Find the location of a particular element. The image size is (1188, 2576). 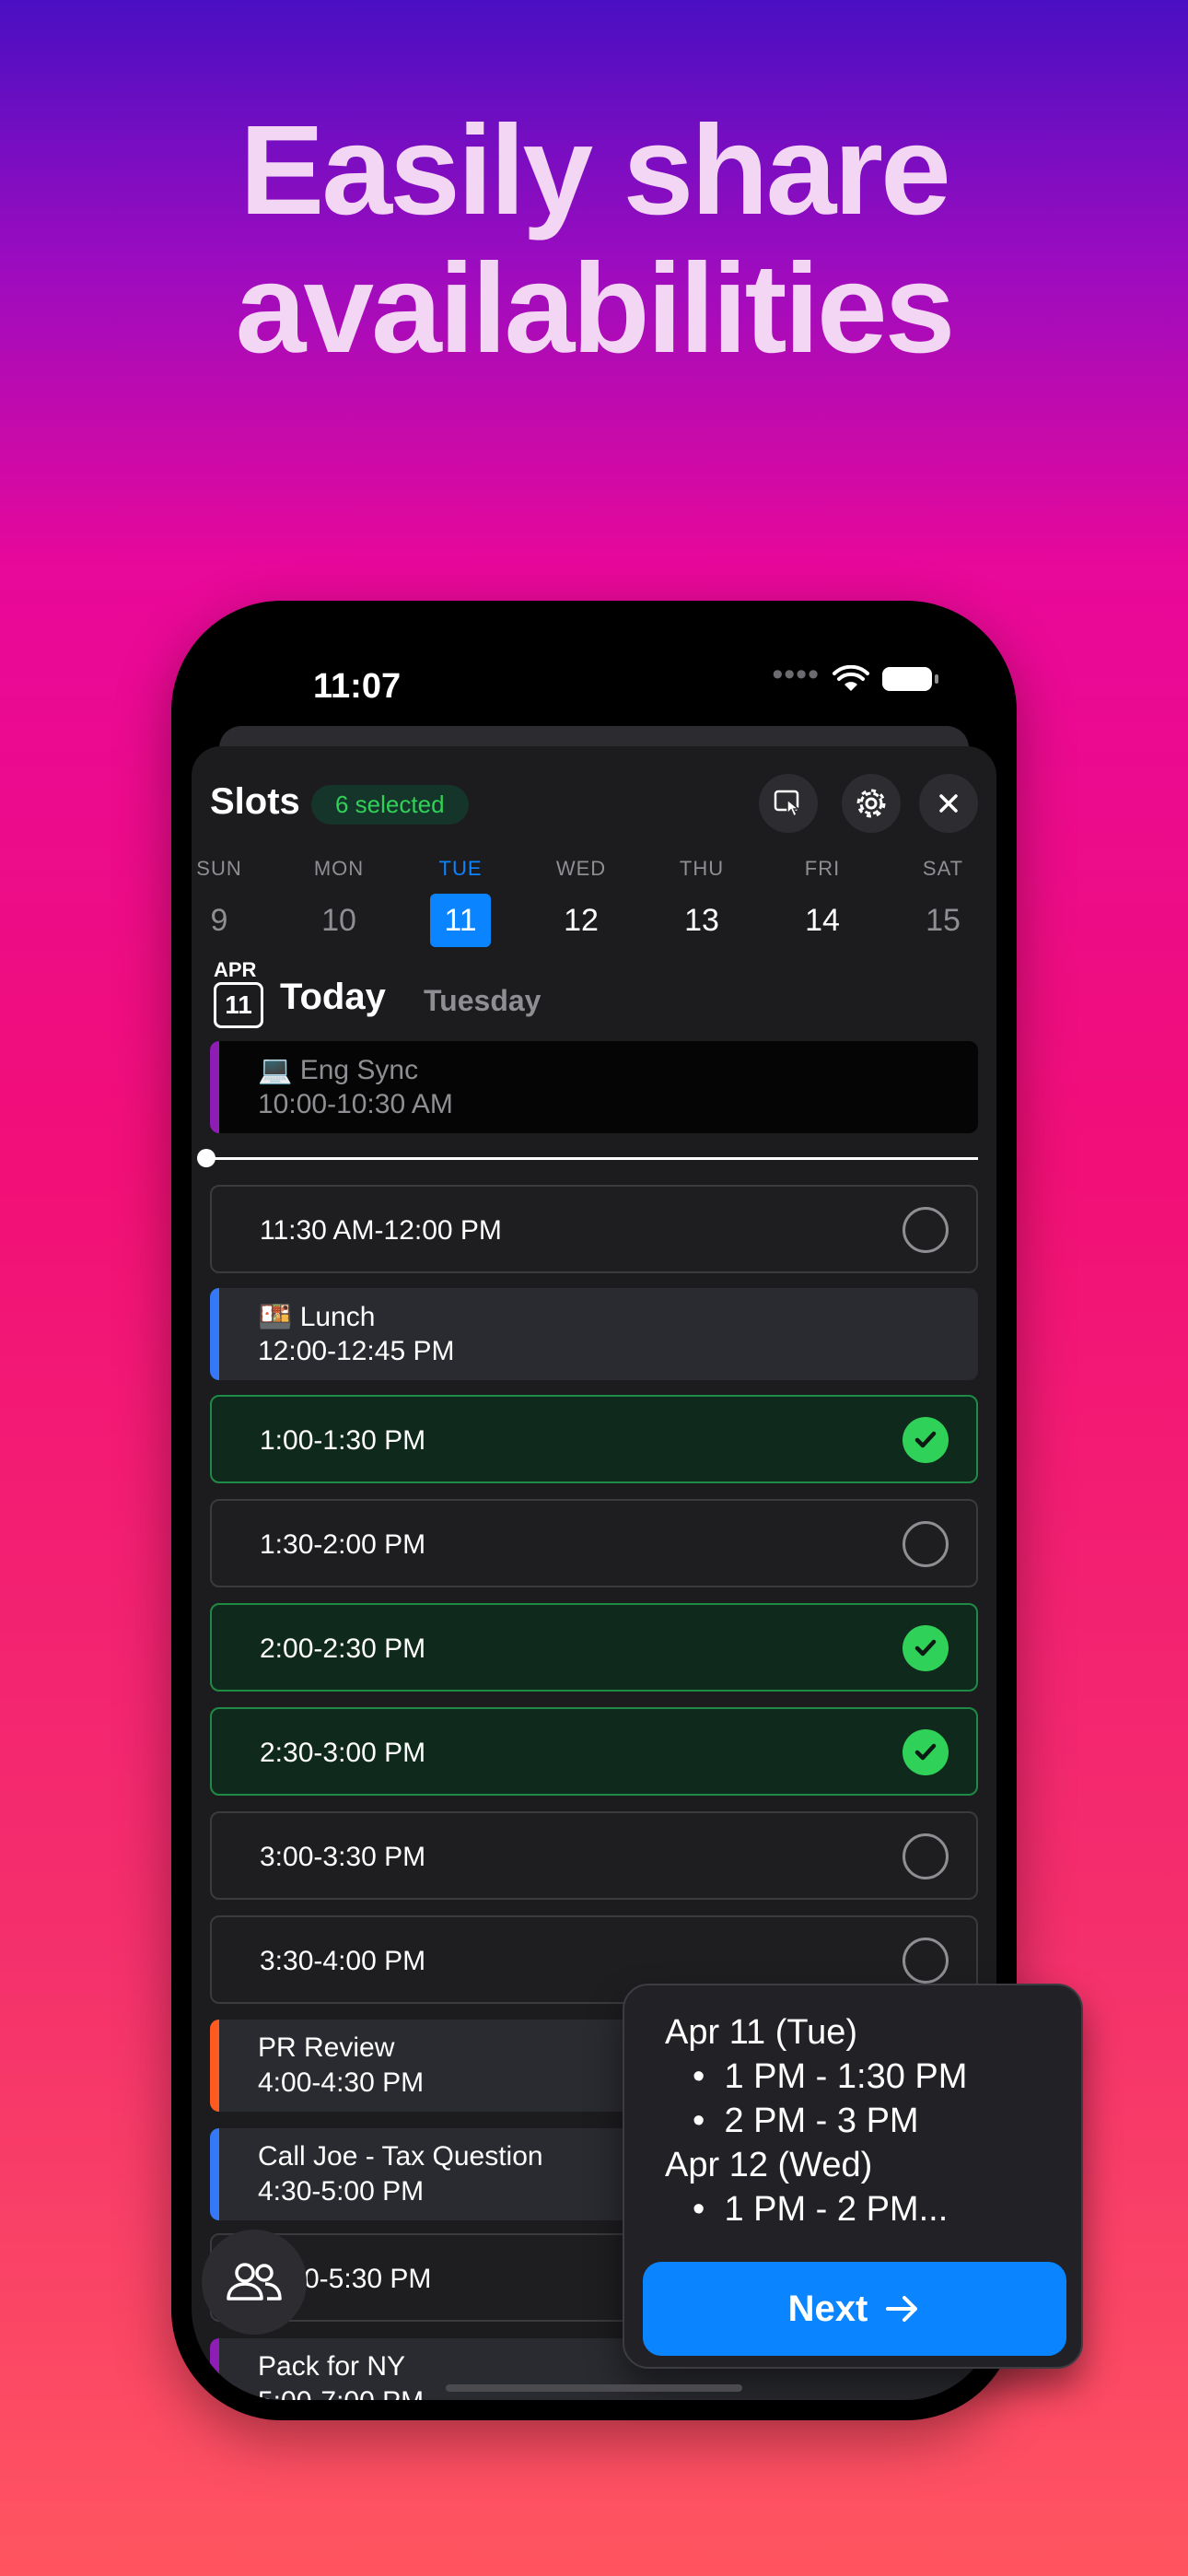

home-indicator is located at coordinates (594, 2388).